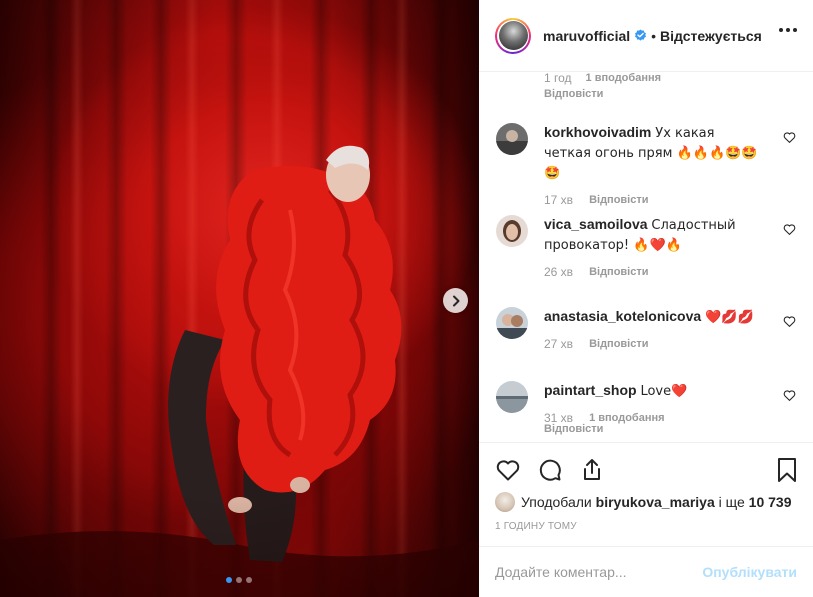 The image size is (813, 597). I want to click on post-header: maruvofficial • Відстежується, so click(646, 36).